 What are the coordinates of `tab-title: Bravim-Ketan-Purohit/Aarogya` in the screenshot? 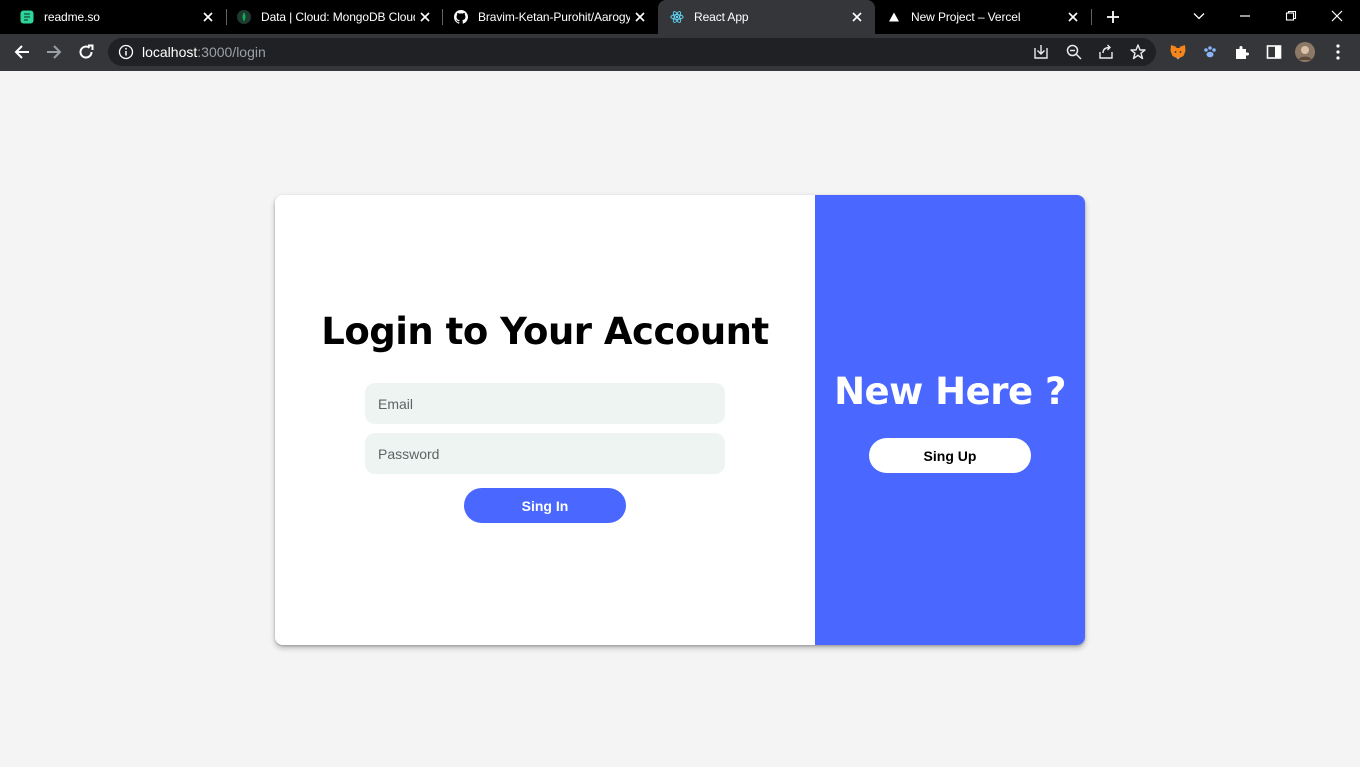 It's located at (554, 17).